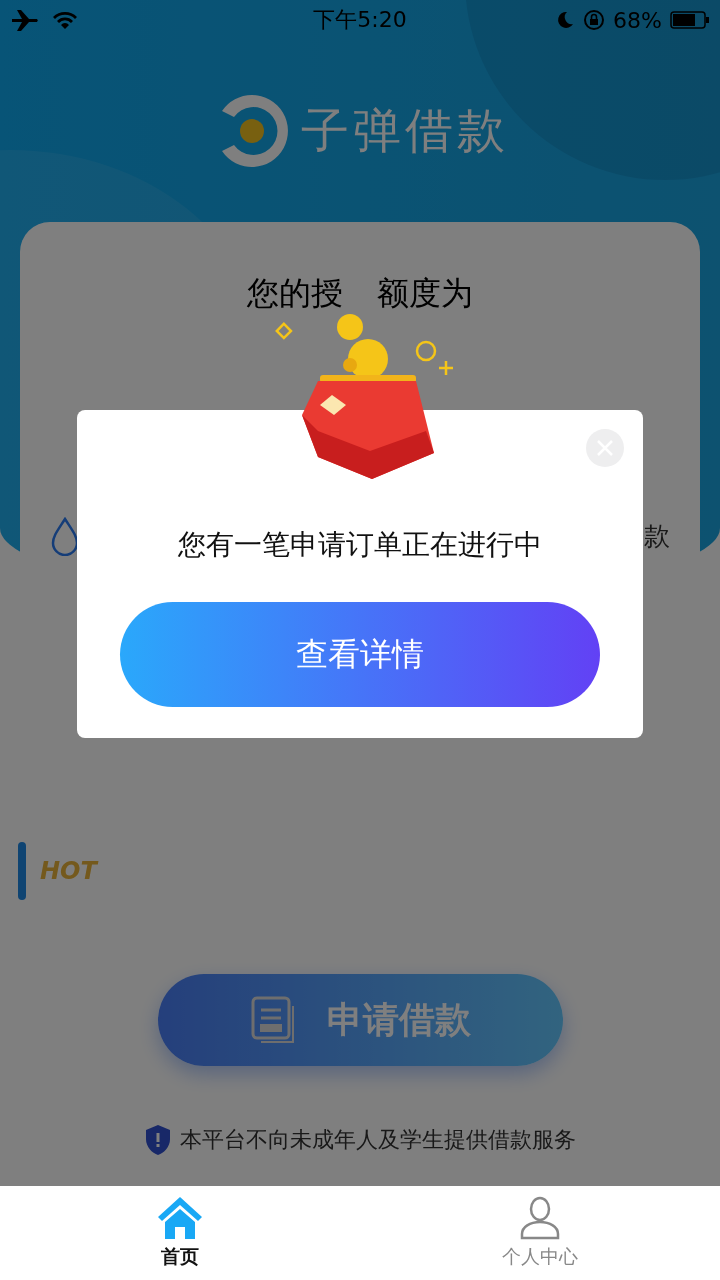 This screenshot has width=720, height=1280. I want to click on person-icon, so click(540, 1218).